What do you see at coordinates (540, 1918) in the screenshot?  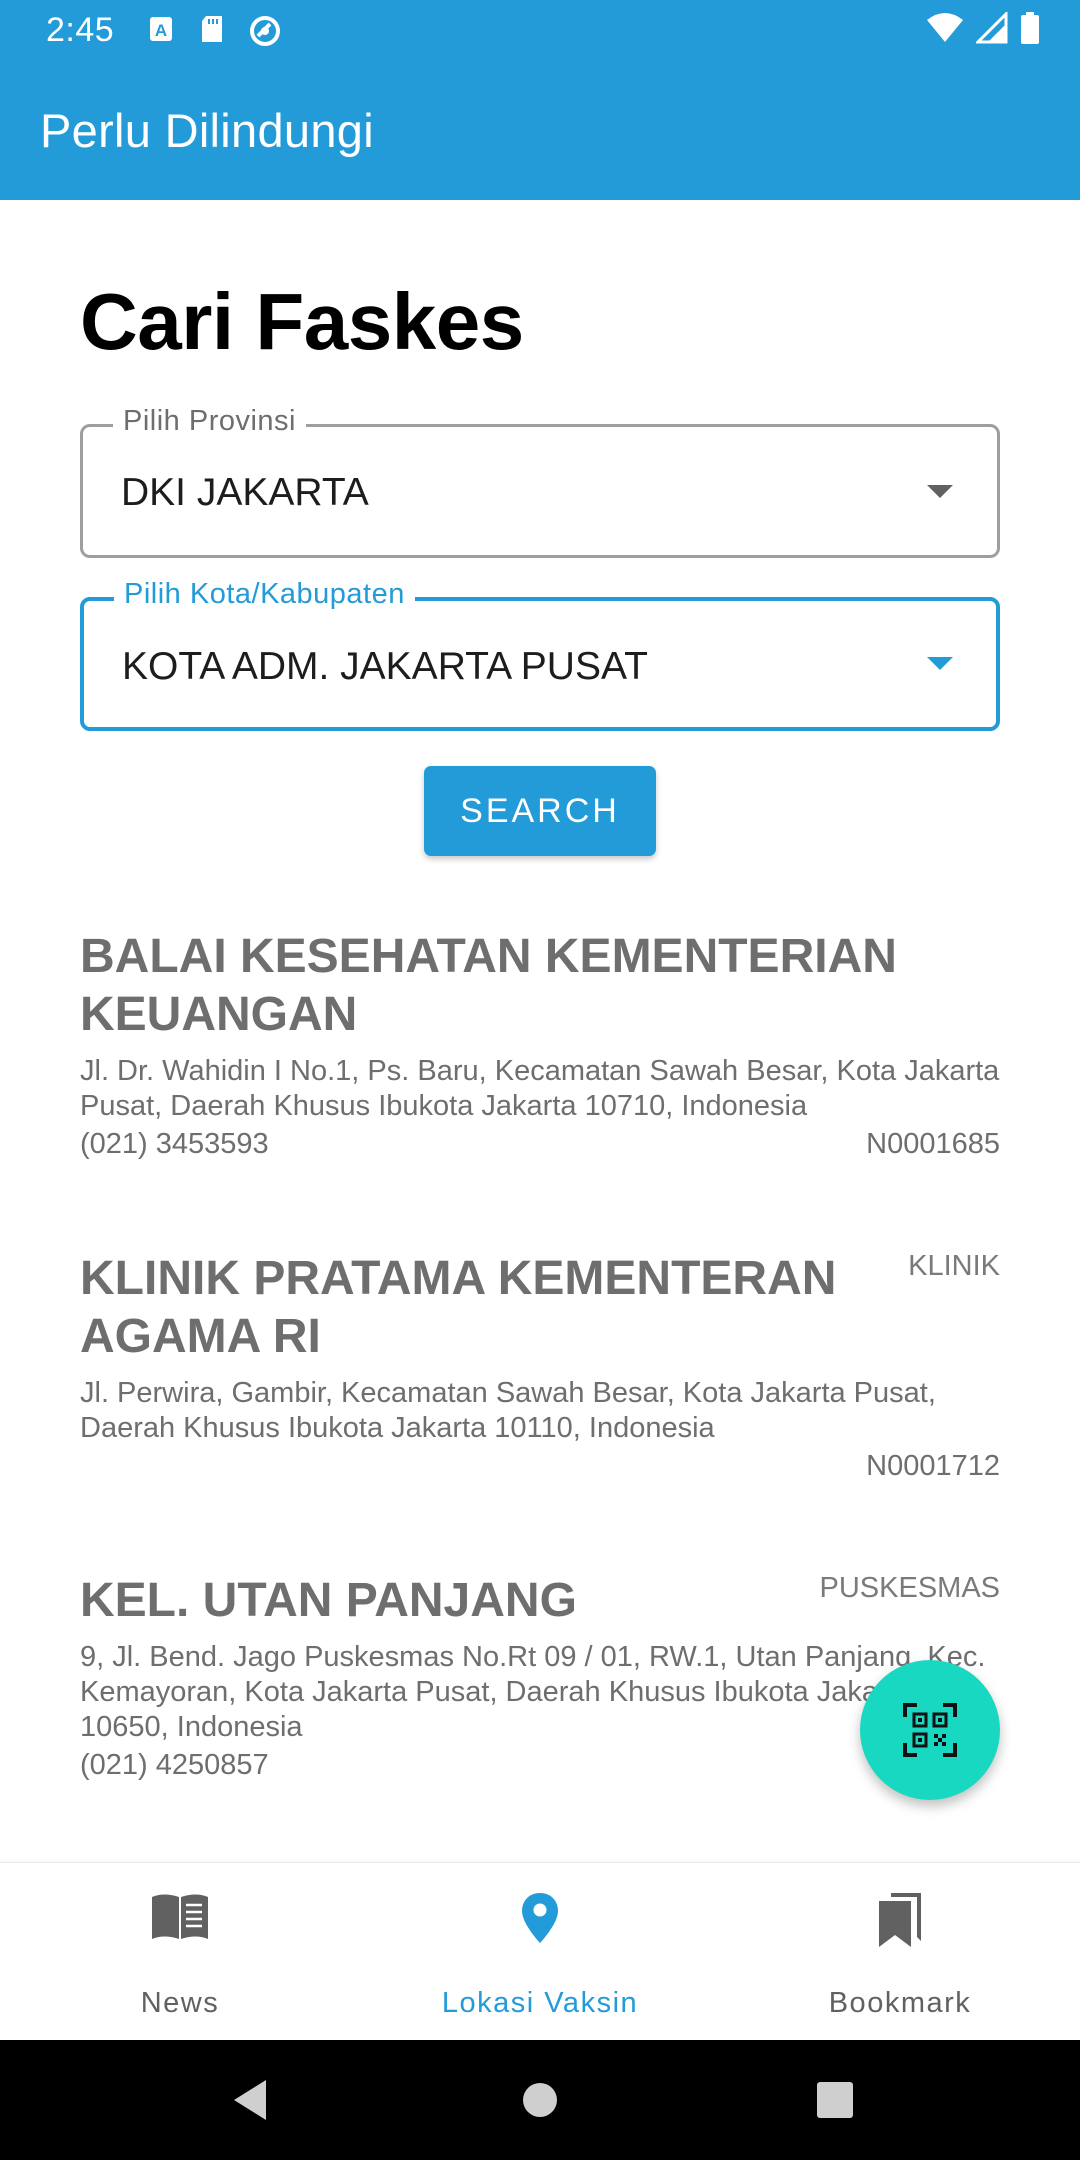 I see `location-pin-icon` at bounding box center [540, 1918].